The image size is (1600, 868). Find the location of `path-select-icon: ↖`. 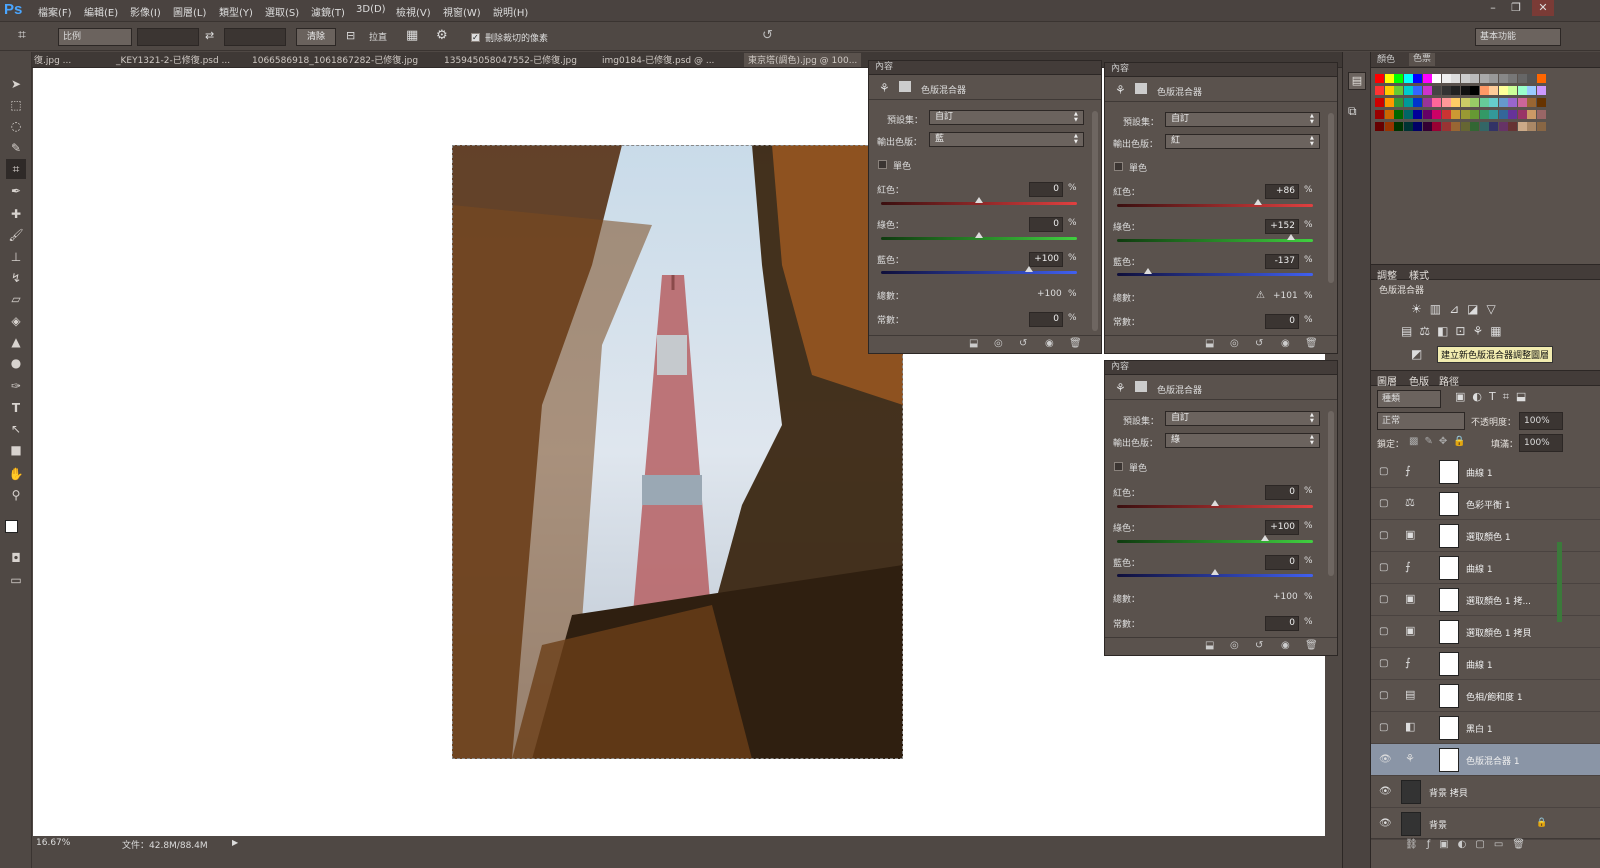

path-select-icon: ↖ is located at coordinates (16, 429).